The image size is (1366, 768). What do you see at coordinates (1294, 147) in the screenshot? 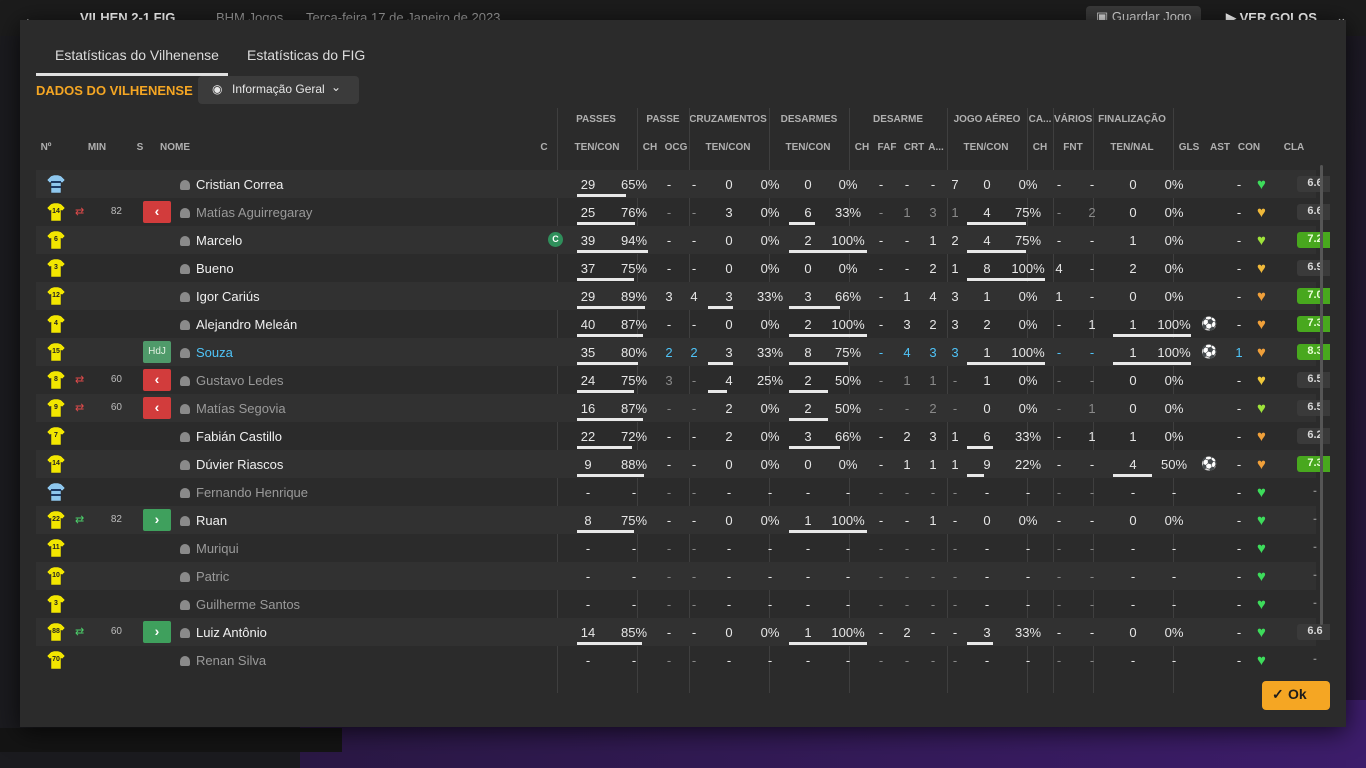
I see `col-cla: CLA` at bounding box center [1294, 147].